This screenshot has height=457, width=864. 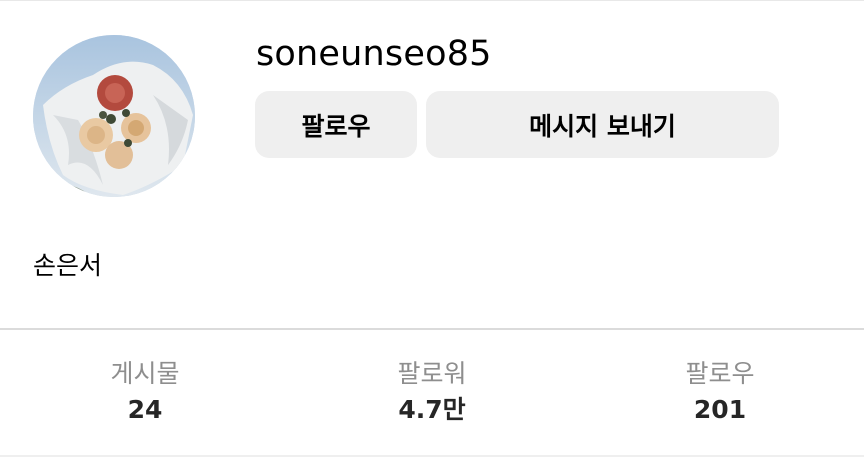 I want to click on stat-following-count: 201, so click(x=720, y=409).